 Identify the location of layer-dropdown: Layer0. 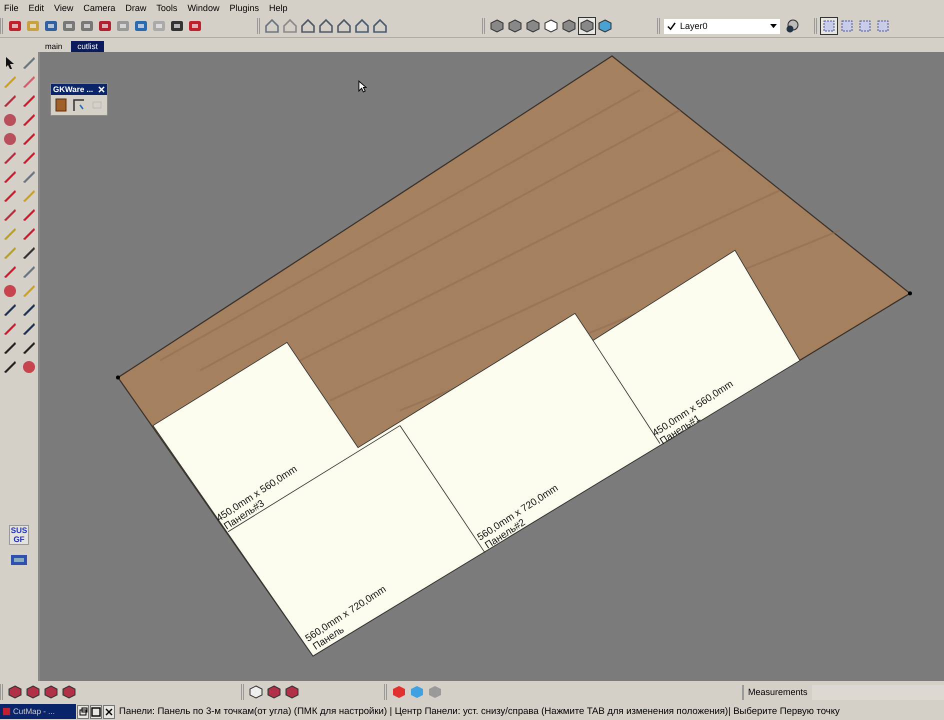
(722, 26).